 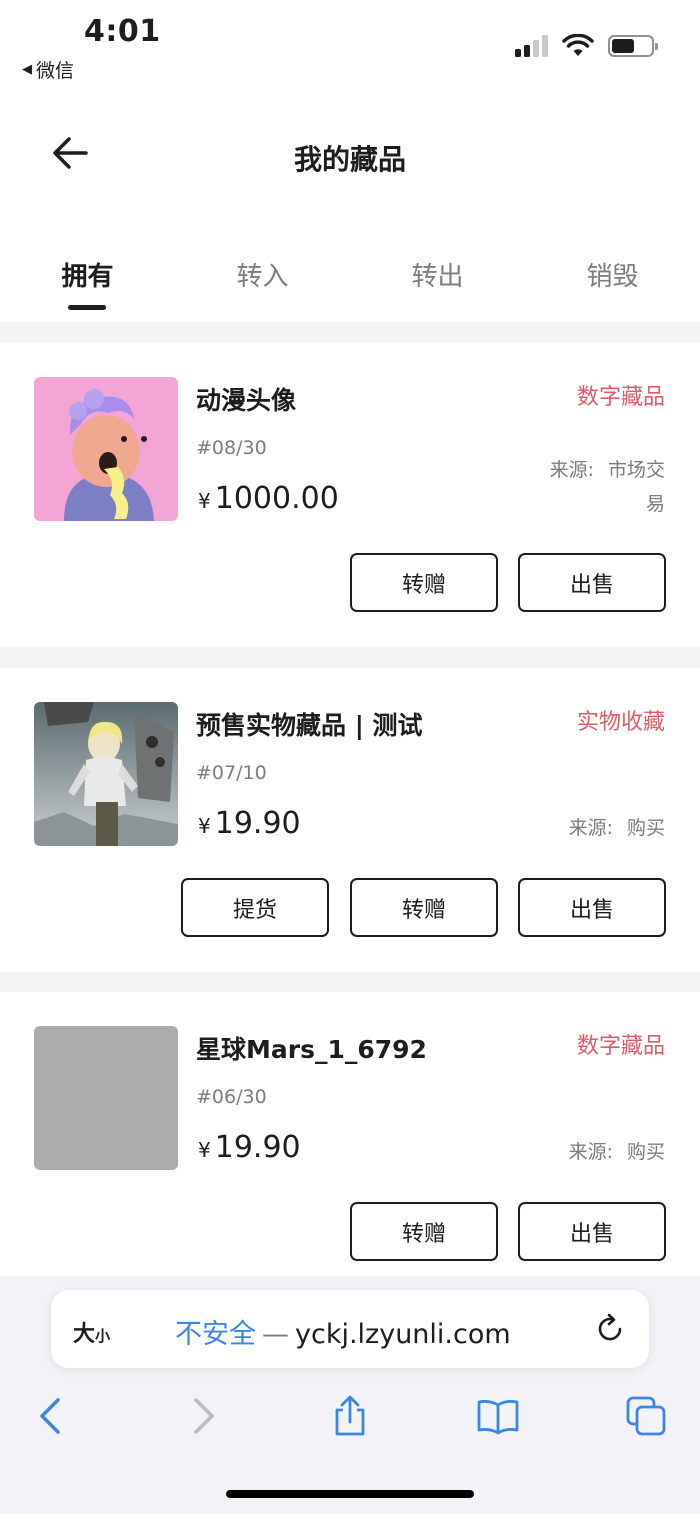 I want to click on security-label: 不安全, so click(x=215, y=1334).